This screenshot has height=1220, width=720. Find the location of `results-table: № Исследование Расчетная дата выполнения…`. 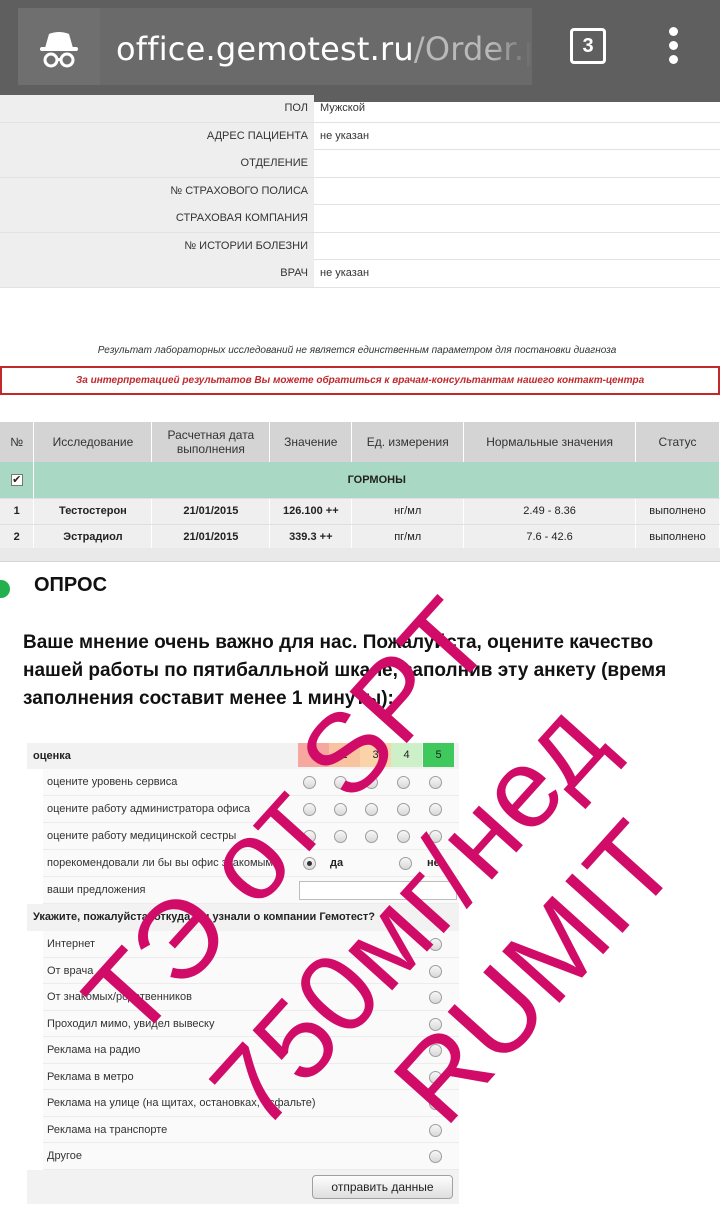

results-table: № Исследование Расчетная дата выполнения… is located at coordinates (360, 486).